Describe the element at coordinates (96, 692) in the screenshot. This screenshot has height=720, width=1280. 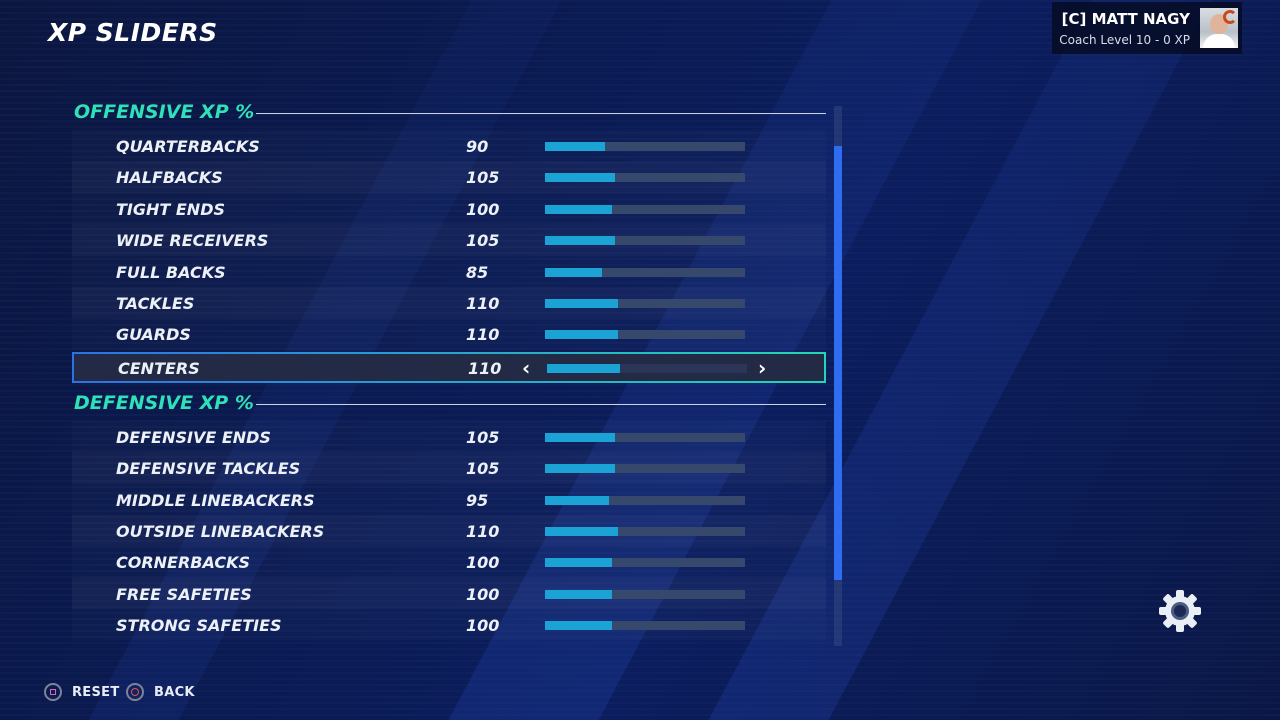
I see `reset-label: RESET` at that location.